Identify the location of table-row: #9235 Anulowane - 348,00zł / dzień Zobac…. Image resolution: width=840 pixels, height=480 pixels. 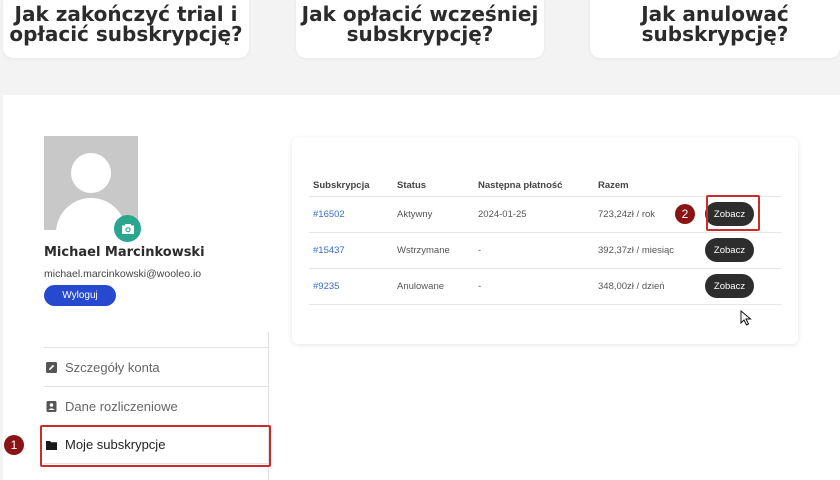
(545, 286).